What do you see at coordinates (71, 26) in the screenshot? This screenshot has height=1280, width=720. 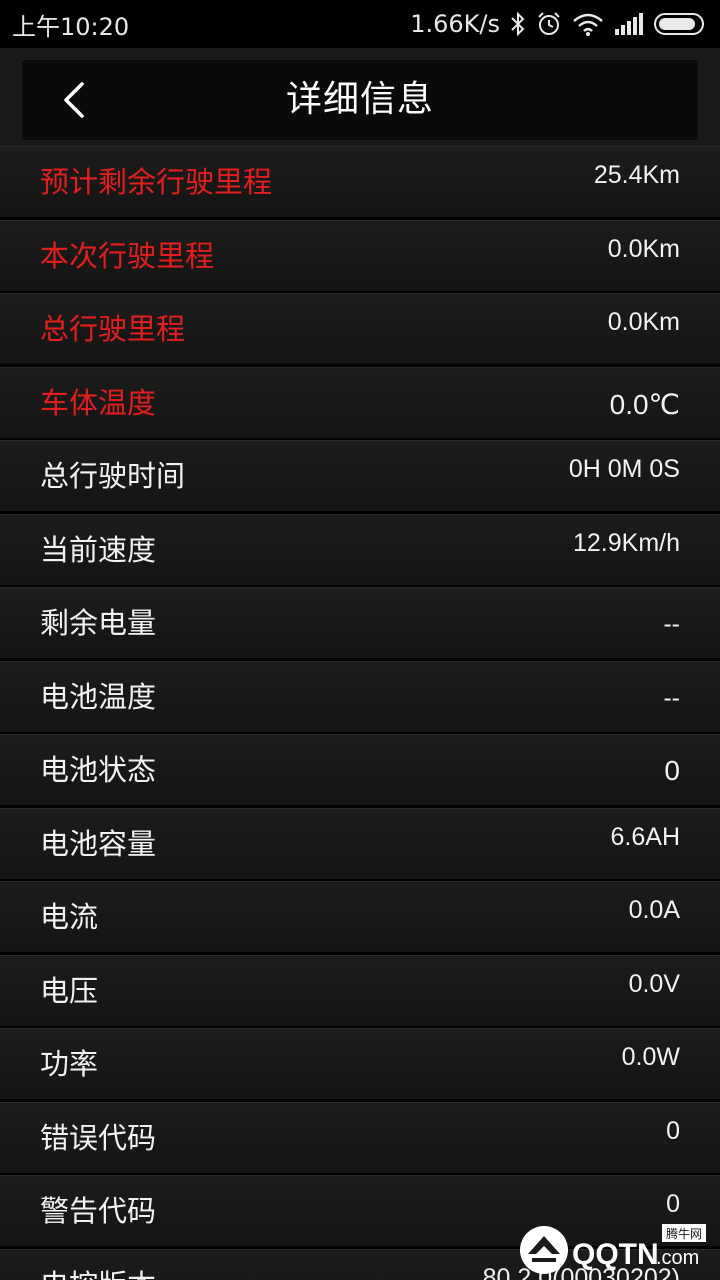 I see `status-time: 上午10:20` at bounding box center [71, 26].